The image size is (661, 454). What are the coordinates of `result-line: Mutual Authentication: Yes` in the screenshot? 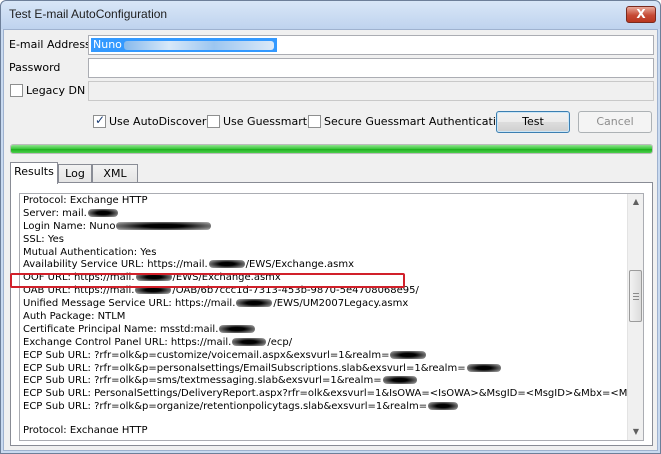 It's located at (90, 252).